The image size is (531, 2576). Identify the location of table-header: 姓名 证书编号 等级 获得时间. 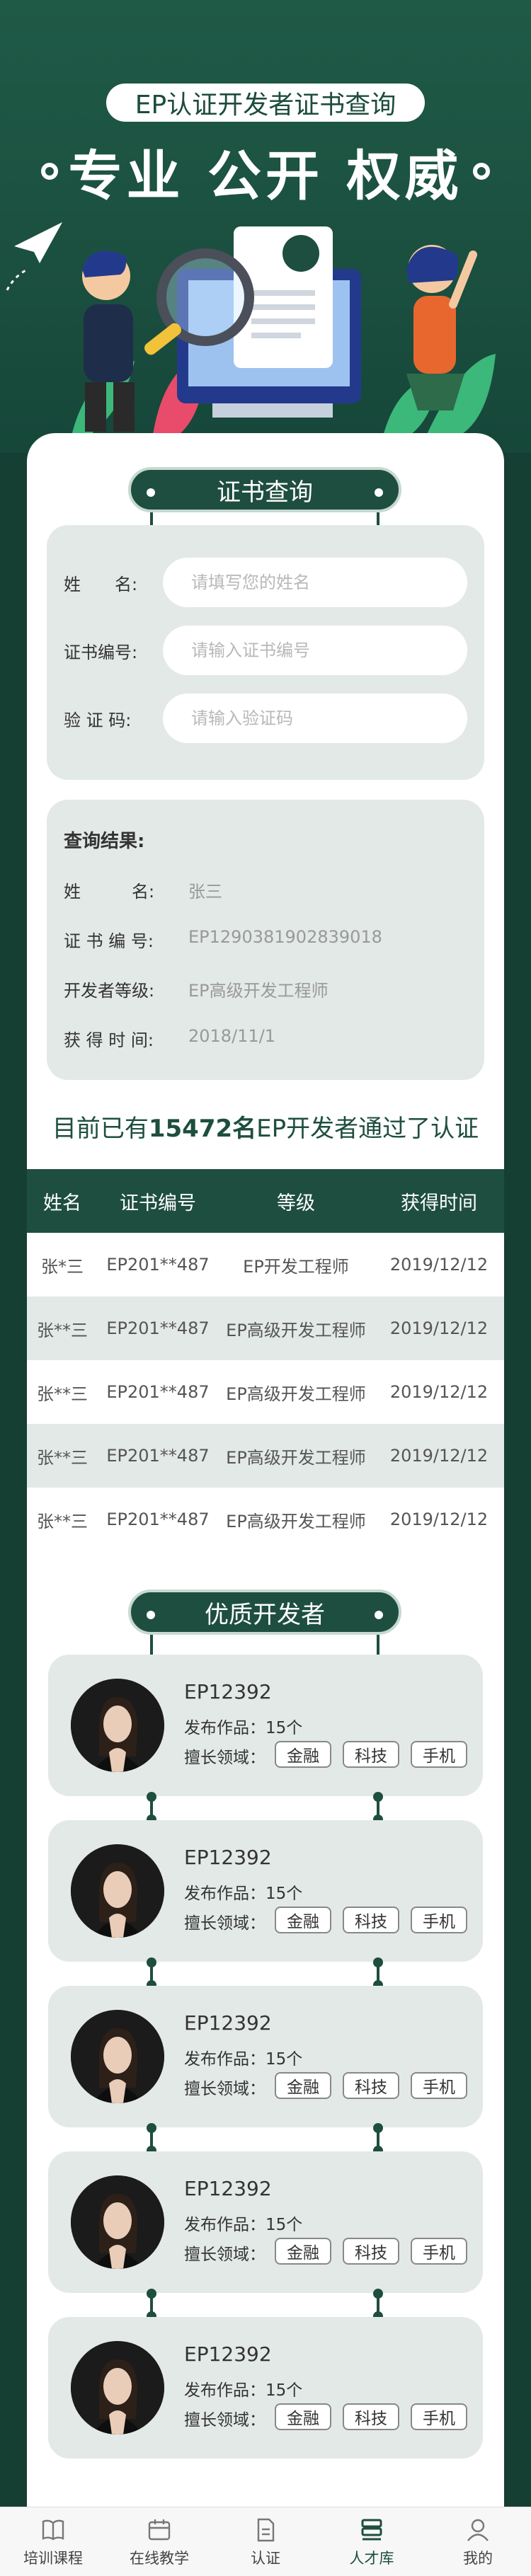
(265, 1201).